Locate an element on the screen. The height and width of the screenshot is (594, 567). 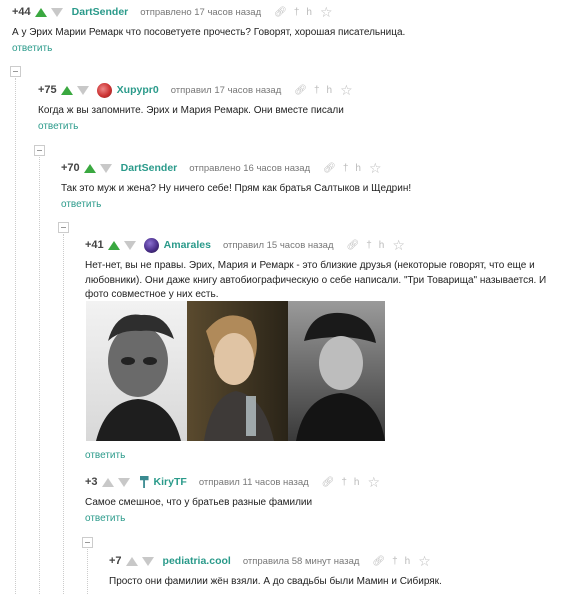
comment-rating: +7 is located at coordinates (115, 561).